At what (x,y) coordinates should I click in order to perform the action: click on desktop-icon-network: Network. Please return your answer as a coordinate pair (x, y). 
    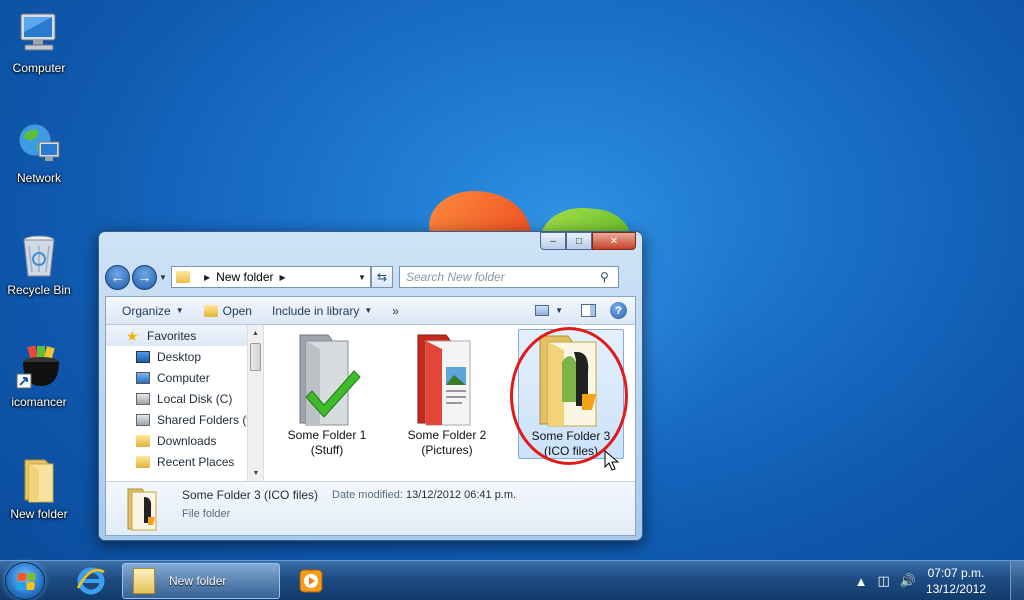
    Looking at the image, I should click on (39, 152).